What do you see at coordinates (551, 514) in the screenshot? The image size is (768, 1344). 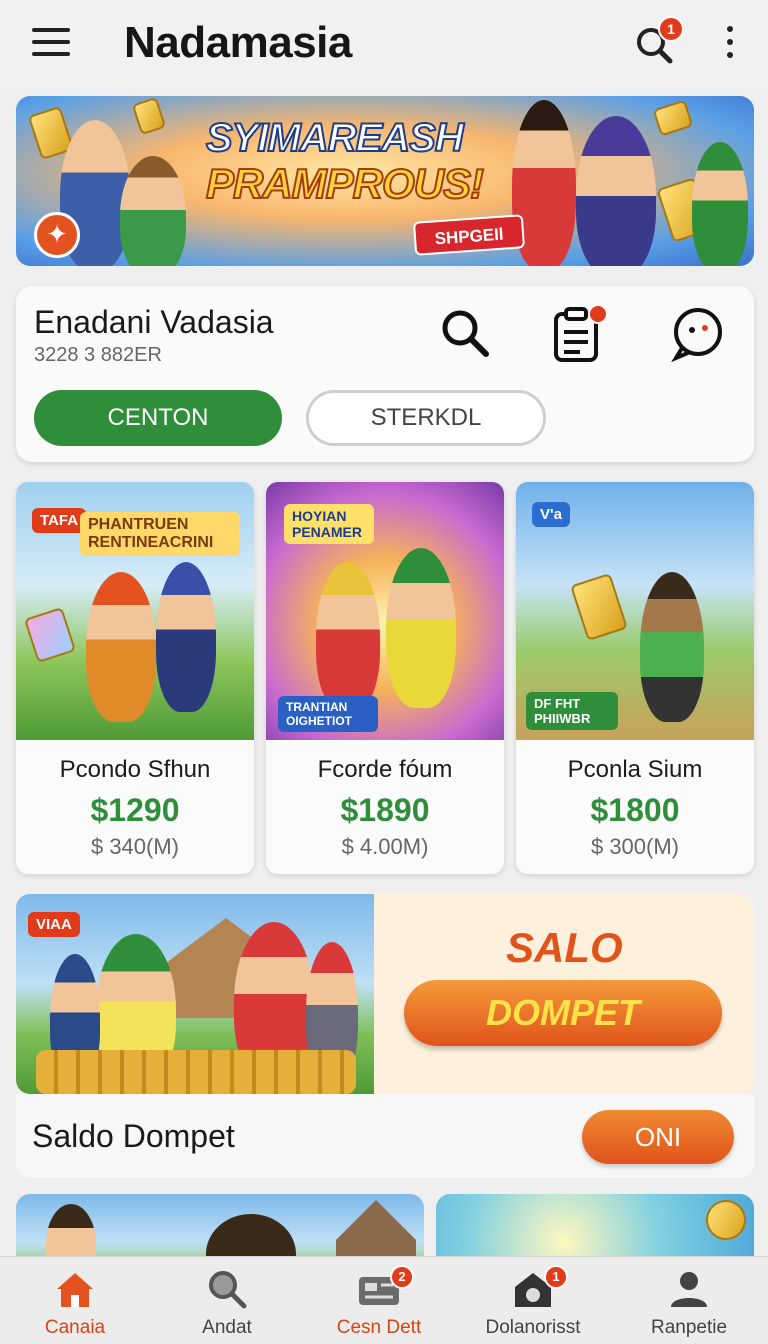 I see `product-tag: V'a` at bounding box center [551, 514].